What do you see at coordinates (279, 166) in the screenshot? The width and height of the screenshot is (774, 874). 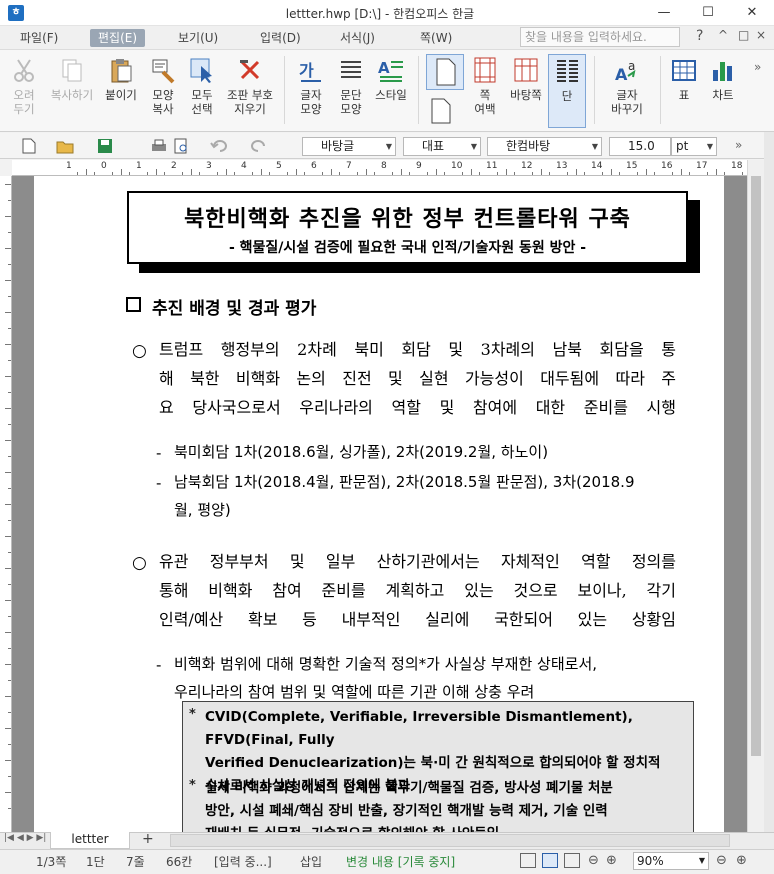 I see `ruler-number: 5` at bounding box center [279, 166].